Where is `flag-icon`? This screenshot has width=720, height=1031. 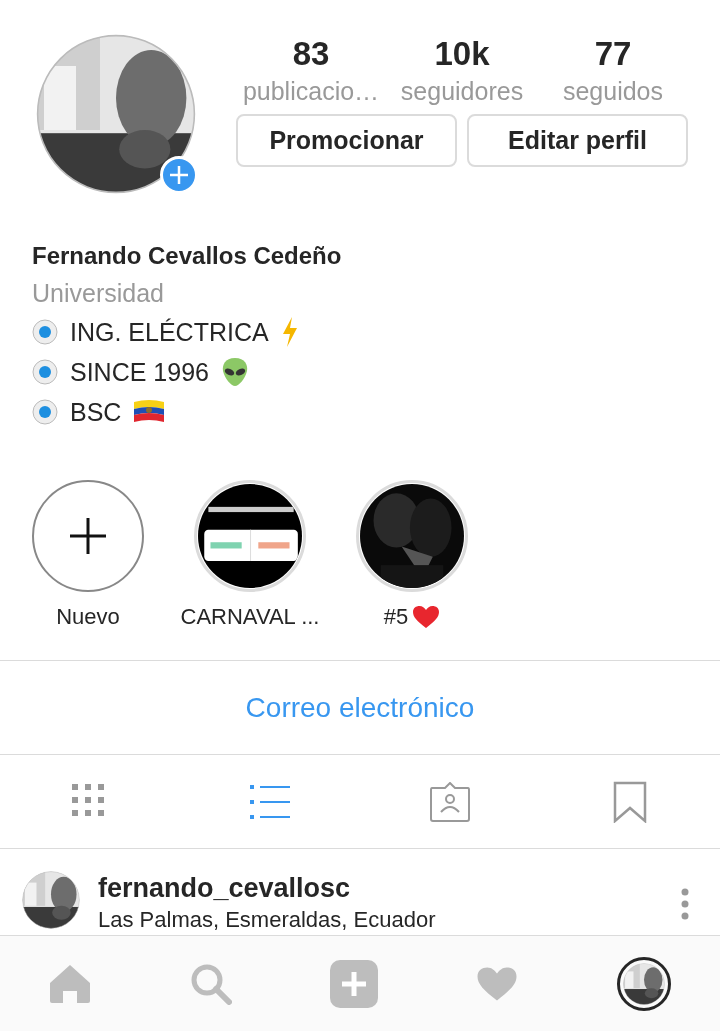 flag-icon is located at coordinates (149, 412).